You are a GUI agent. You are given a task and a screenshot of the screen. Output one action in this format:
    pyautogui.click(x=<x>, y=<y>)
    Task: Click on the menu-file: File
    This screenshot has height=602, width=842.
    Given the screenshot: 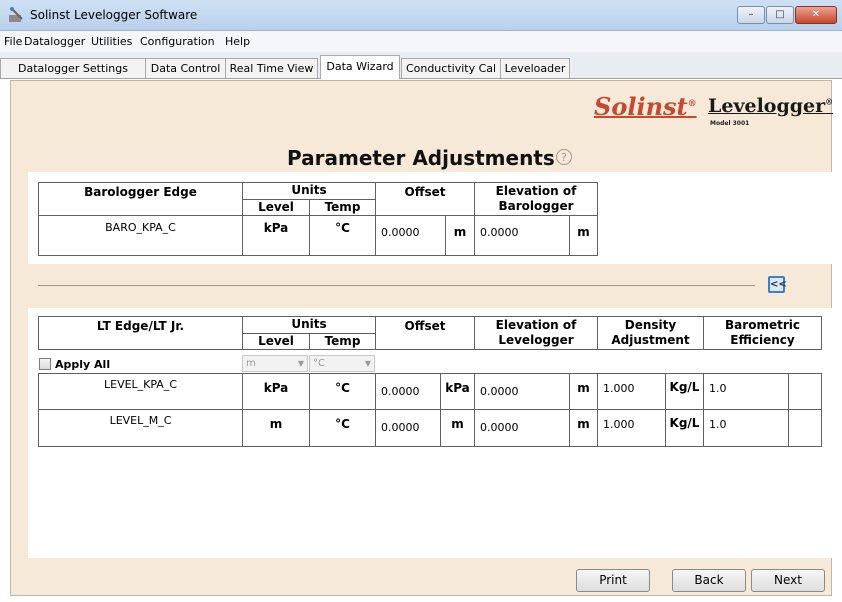 What is the action you would take?
    pyautogui.click(x=13, y=41)
    